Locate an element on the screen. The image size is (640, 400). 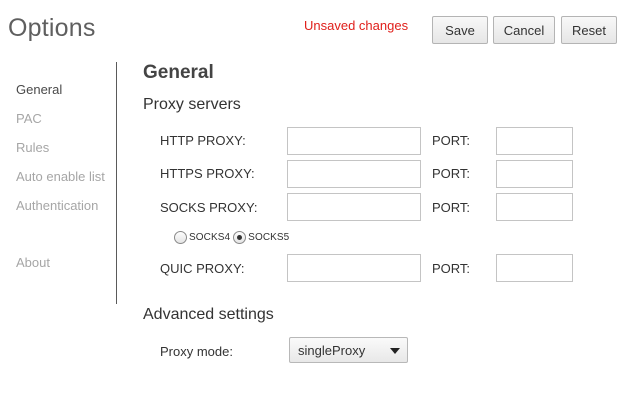
sidebar-item-auto-enable-list: Auto enable list is located at coordinates (60, 176).